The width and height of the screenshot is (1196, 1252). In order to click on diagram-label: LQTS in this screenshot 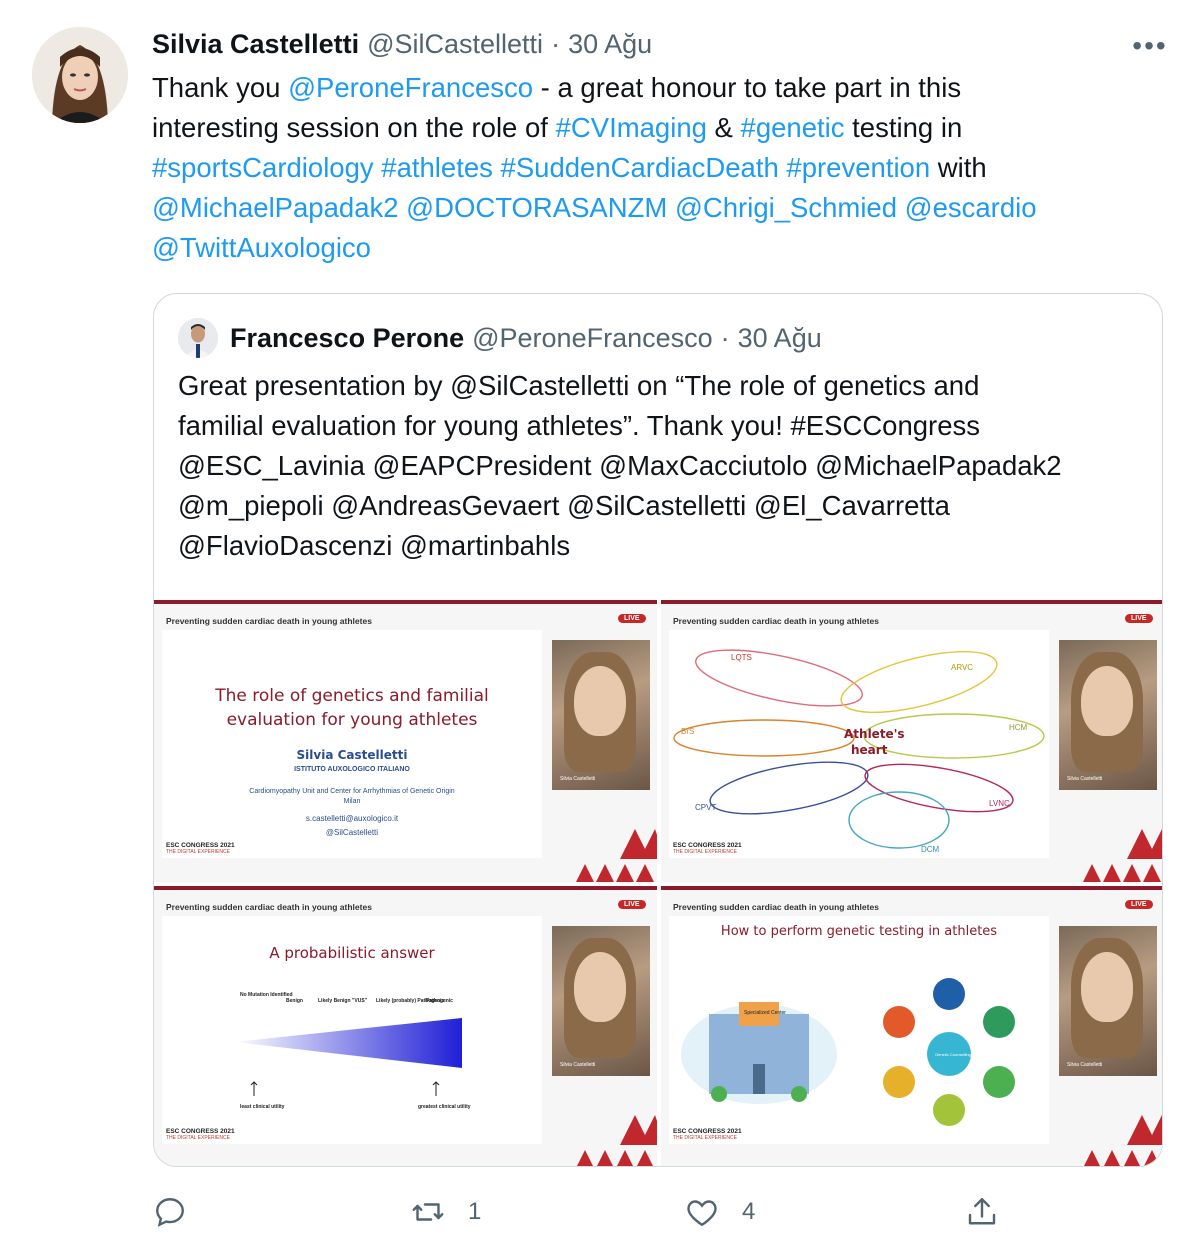, I will do `click(741, 657)`.